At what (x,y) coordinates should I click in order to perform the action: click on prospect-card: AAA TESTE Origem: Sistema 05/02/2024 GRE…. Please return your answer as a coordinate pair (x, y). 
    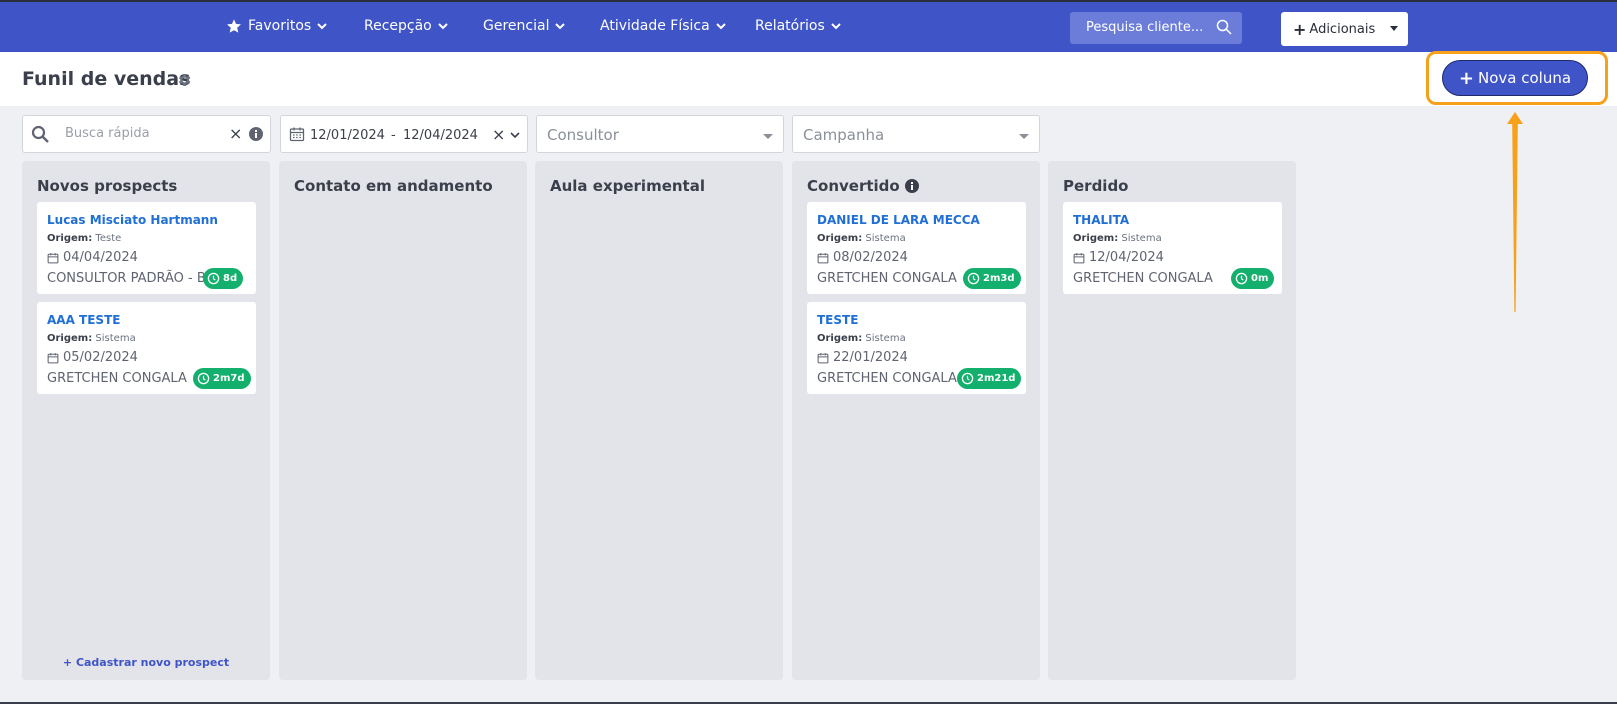
    Looking at the image, I should click on (146, 348).